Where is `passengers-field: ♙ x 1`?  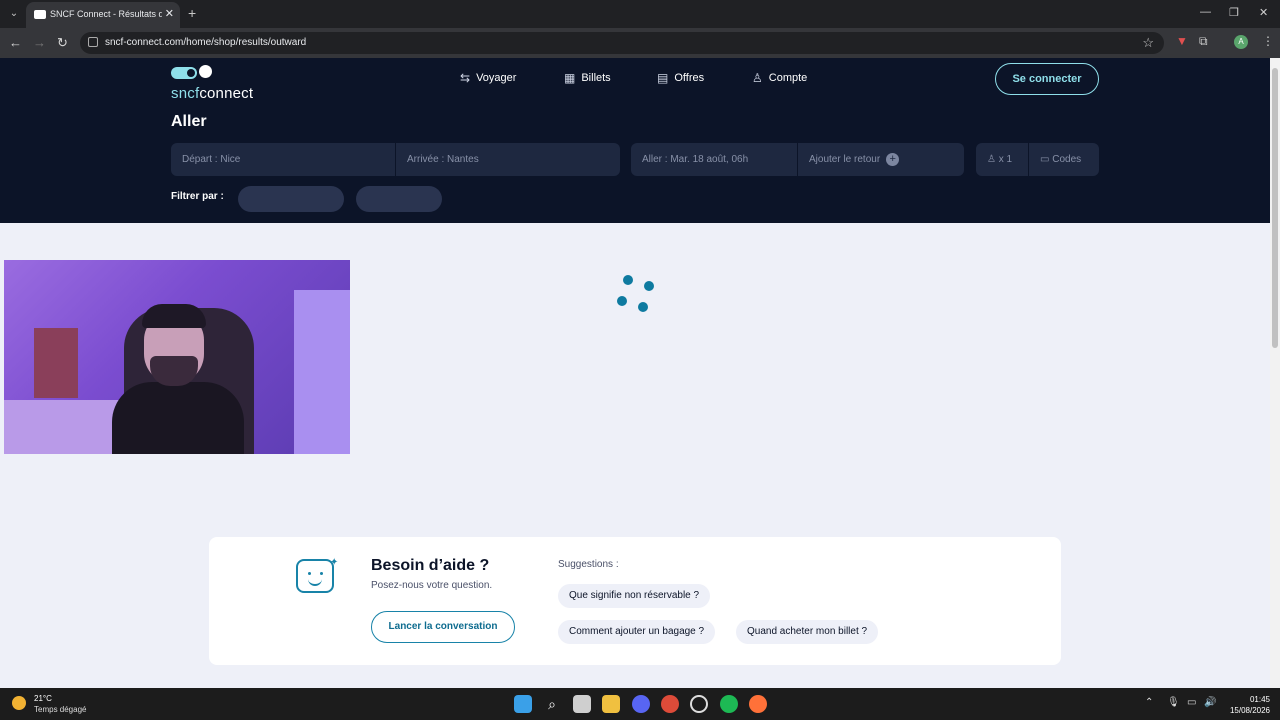 passengers-field: ♙ x 1 is located at coordinates (1002, 159).